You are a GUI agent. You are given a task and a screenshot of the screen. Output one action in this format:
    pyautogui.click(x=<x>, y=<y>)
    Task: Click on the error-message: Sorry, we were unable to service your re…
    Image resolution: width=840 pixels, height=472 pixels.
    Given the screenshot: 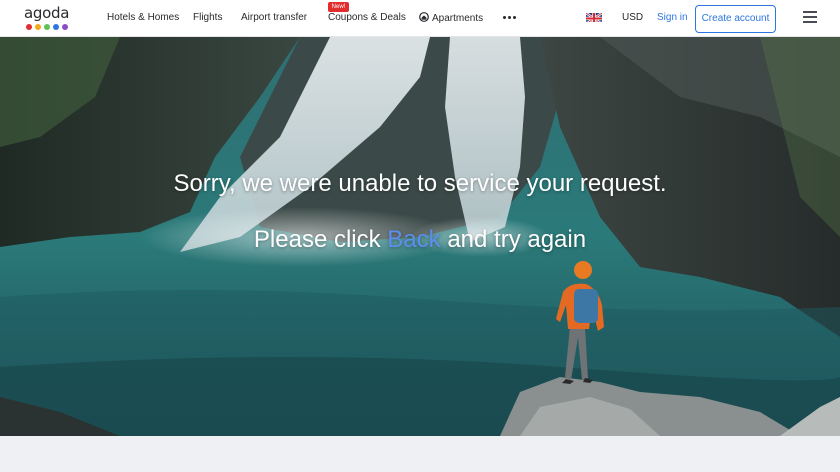 What is the action you would take?
    pyautogui.click(x=420, y=183)
    